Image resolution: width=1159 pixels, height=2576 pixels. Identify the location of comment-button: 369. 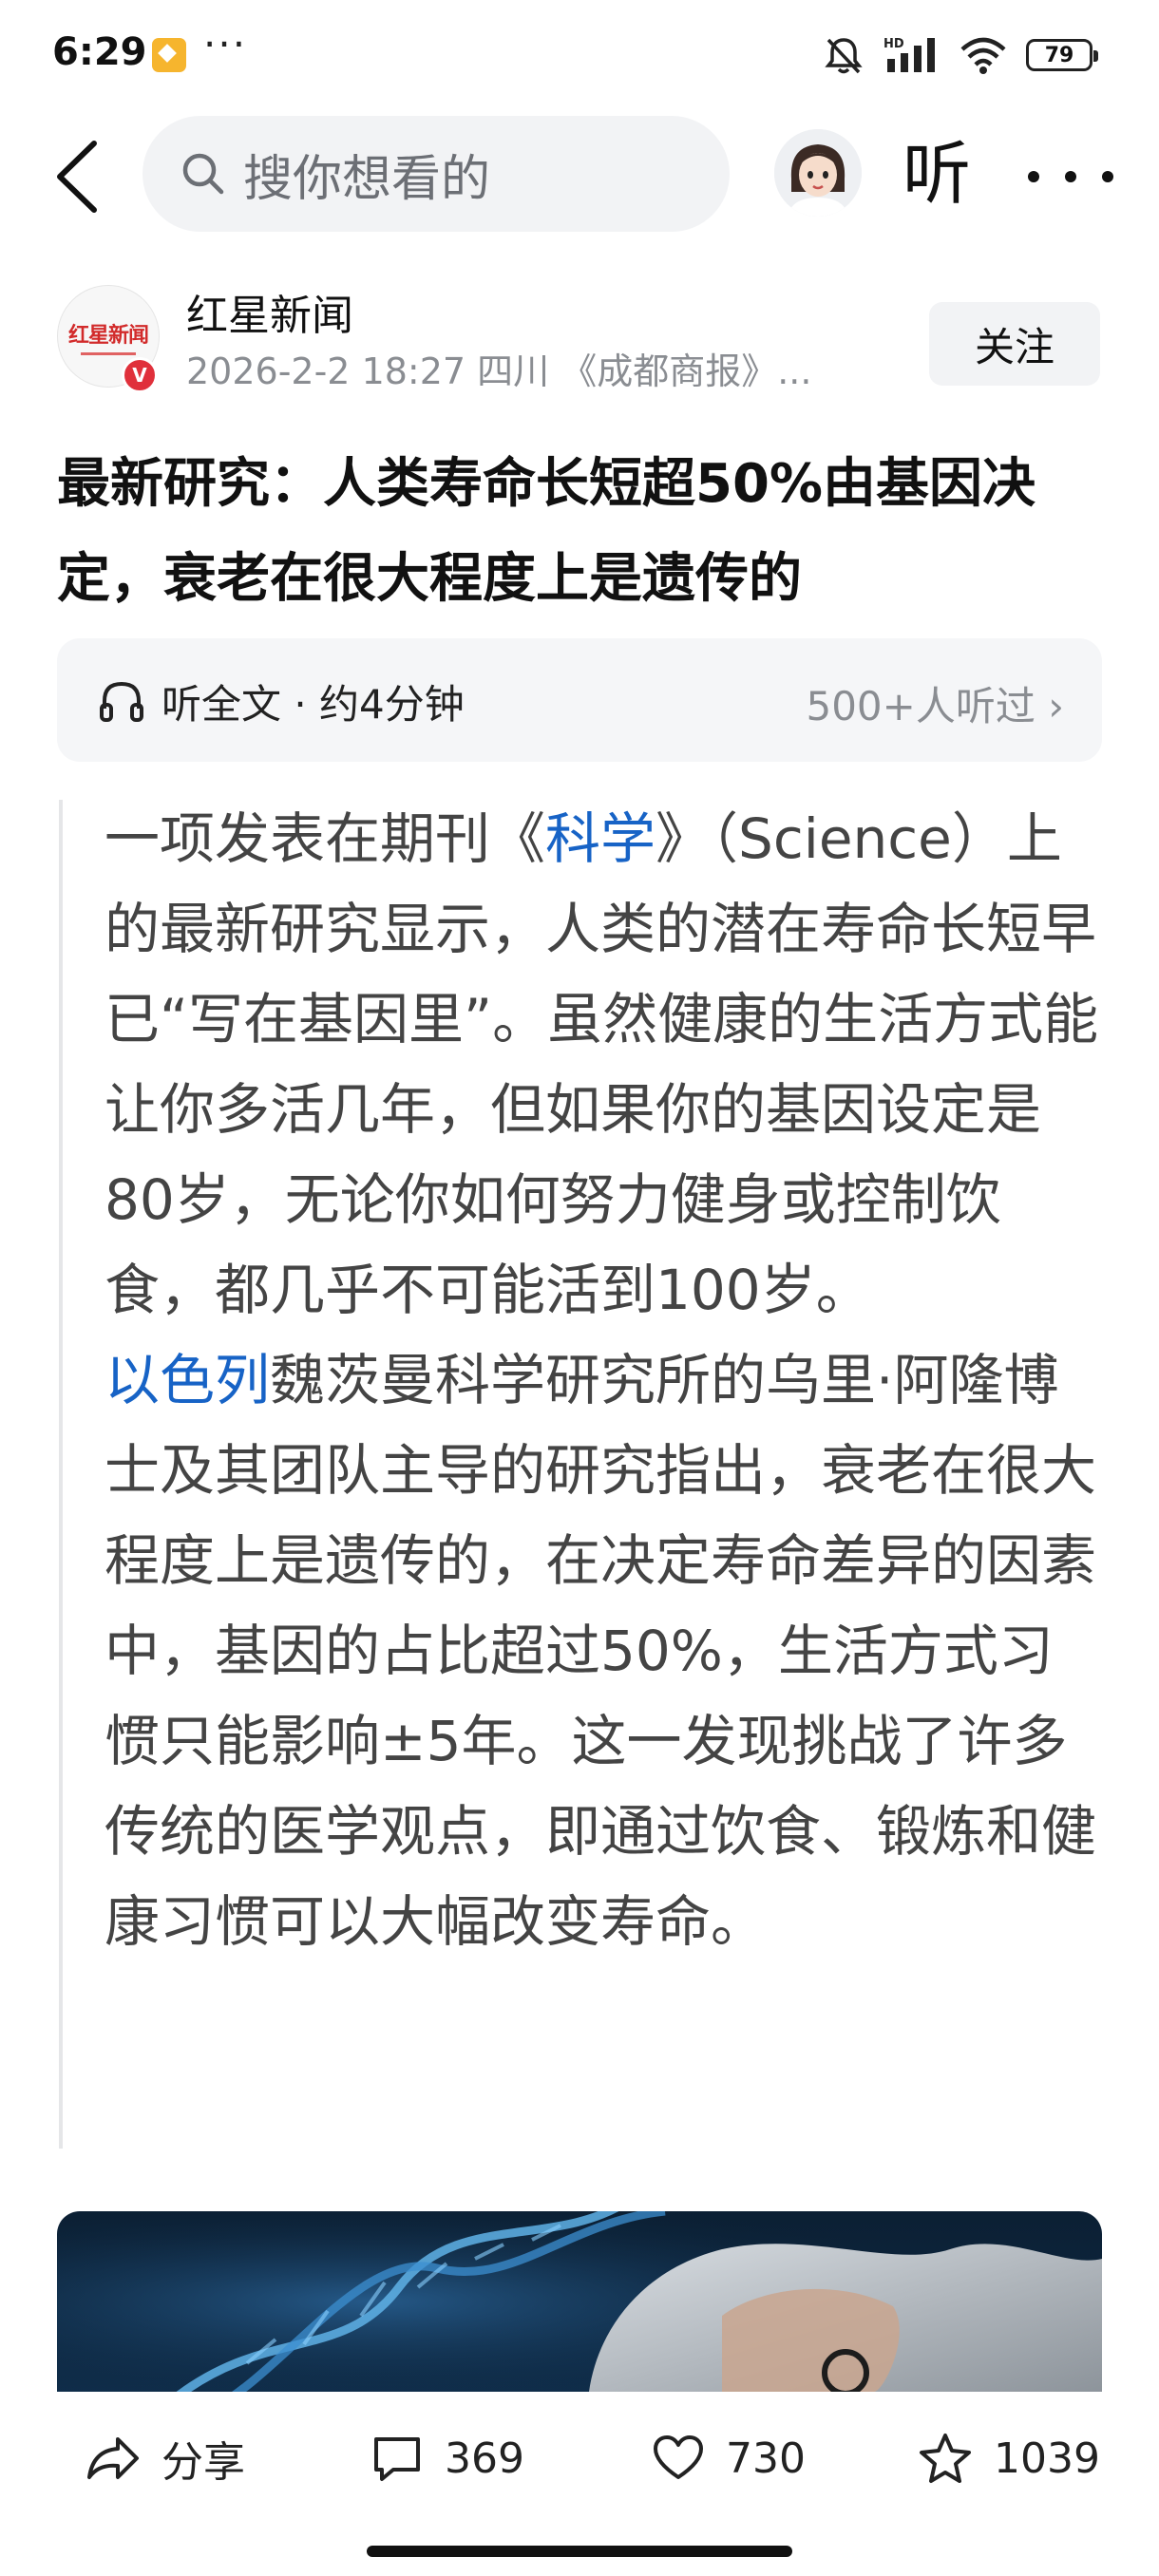
(447, 2458).